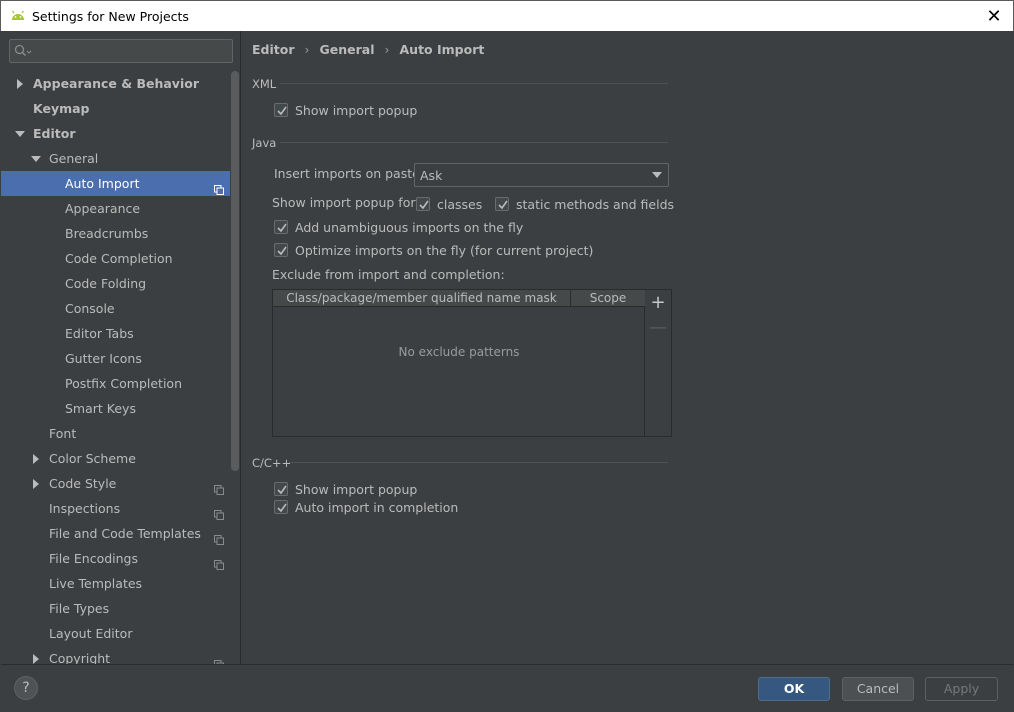 This screenshot has height=712, width=1014. What do you see at coordinates (281, 250) in the screenshot?
I see `optimize-imports-checkbox` at bounding box center [281, 250].